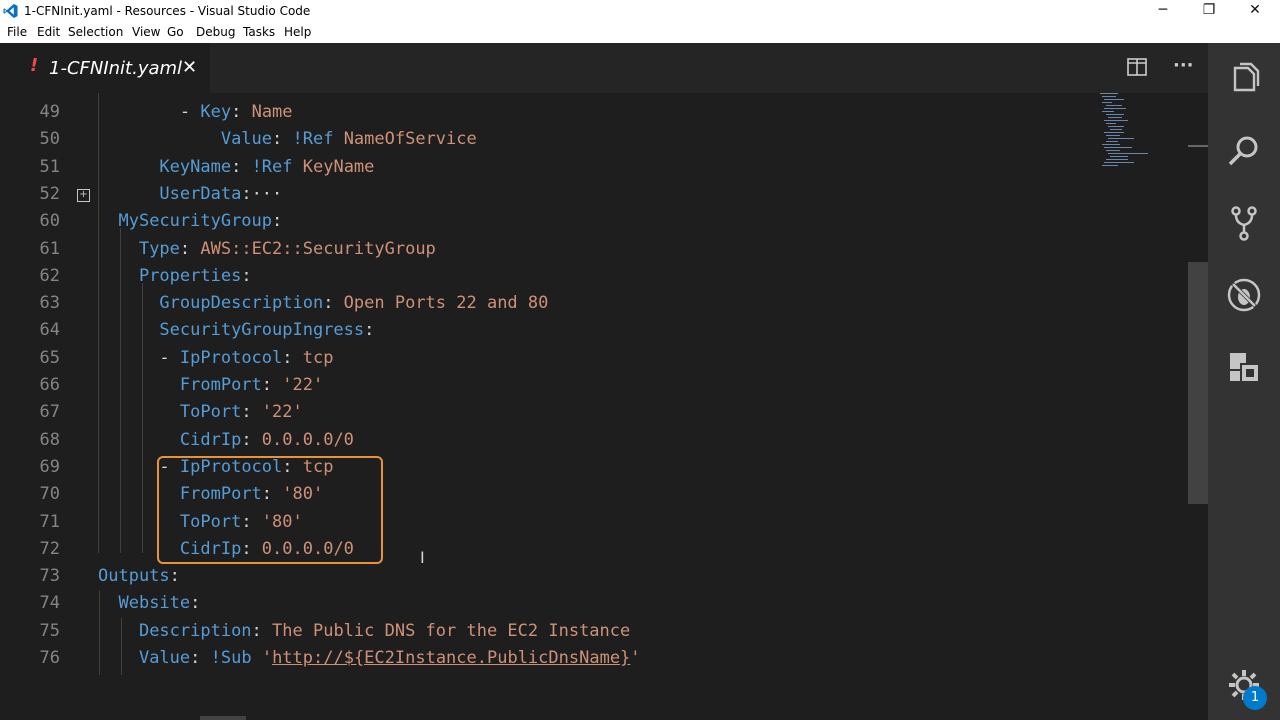  Describe the element at coordinates (1163, 10) in the screenshot. I see `minimize-button: ─` at that location.